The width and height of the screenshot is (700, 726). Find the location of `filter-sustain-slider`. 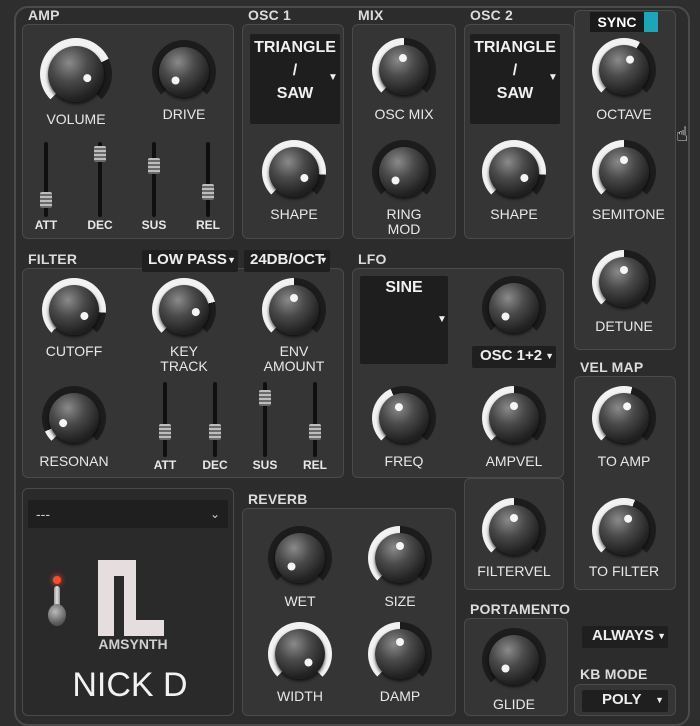

filter-sustain-slider is located at coordinates (265, 419).